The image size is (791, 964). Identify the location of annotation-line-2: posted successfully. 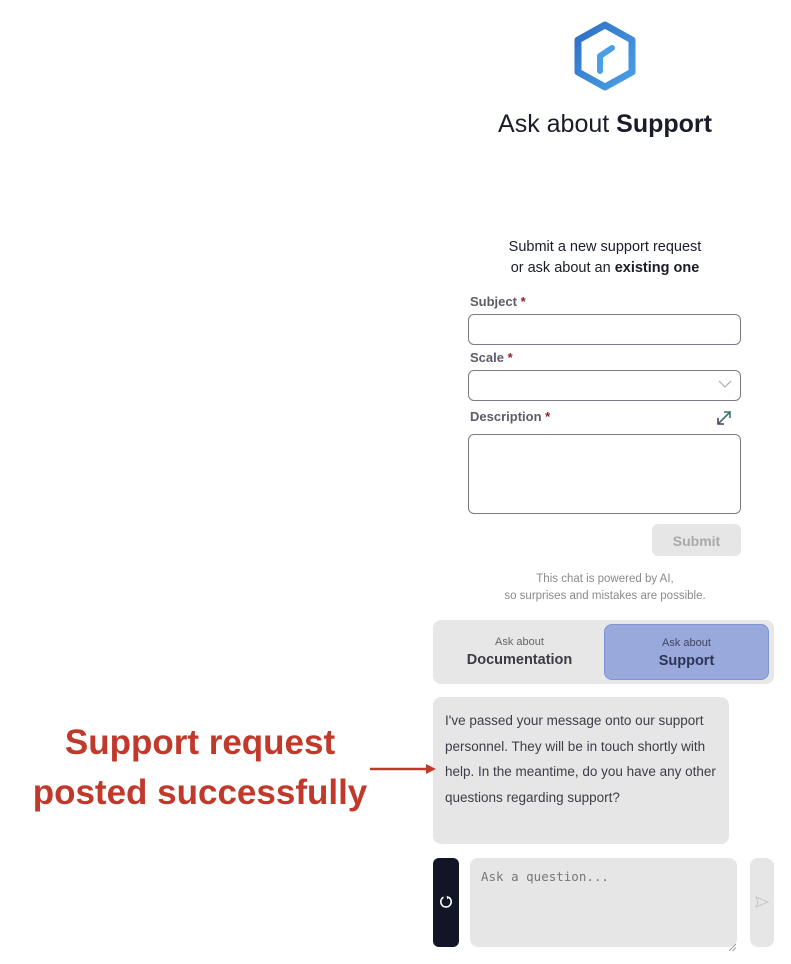
(200, 792).